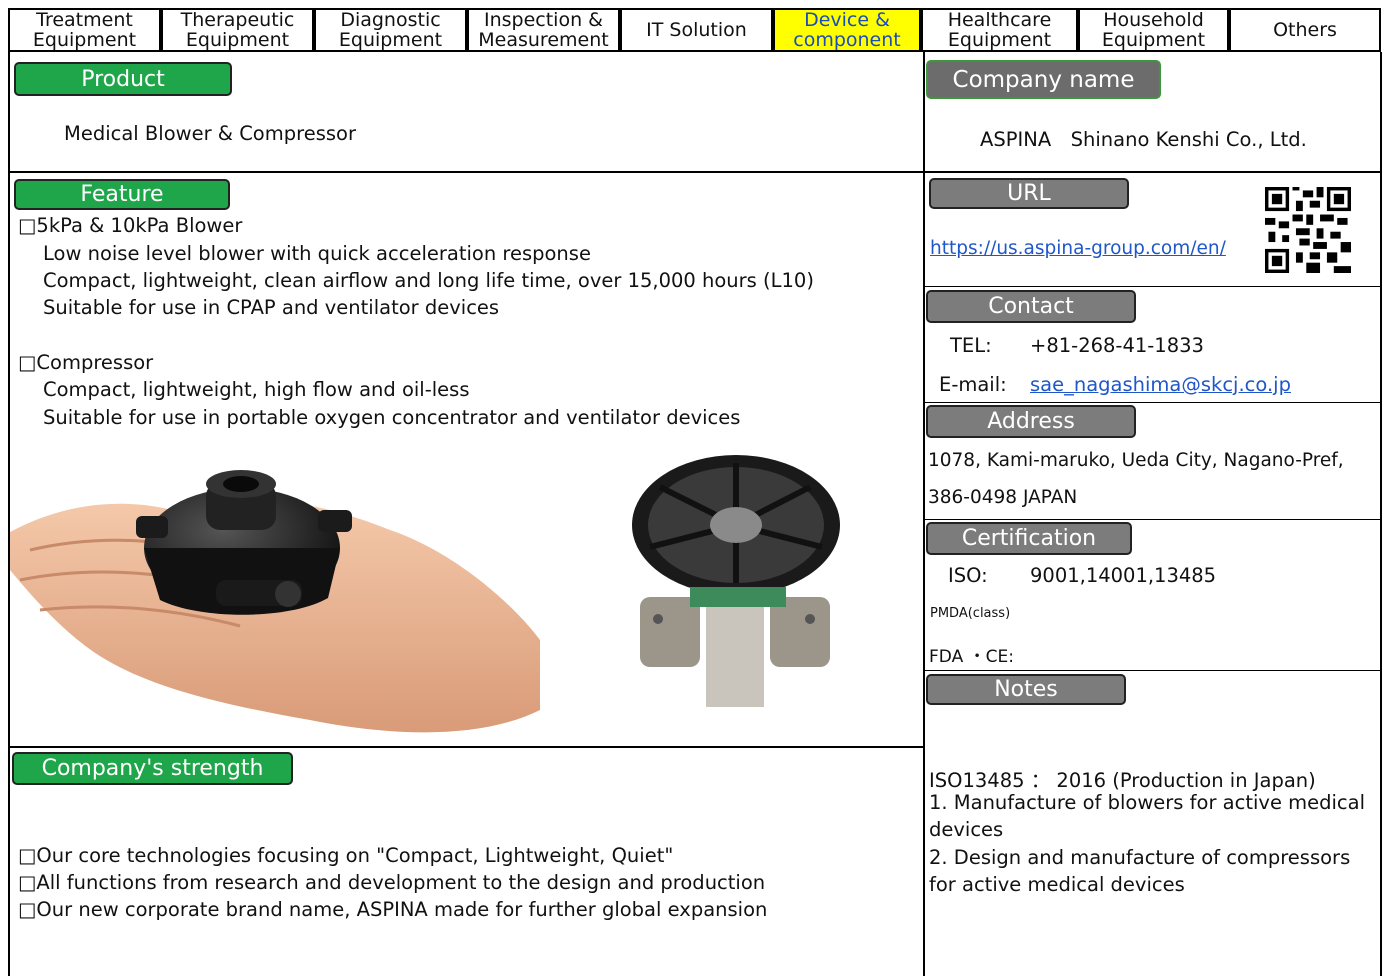 This screenshot has width=1388, height=976. I want to click on pmda-label: PMDA(class), so click(970, 613).